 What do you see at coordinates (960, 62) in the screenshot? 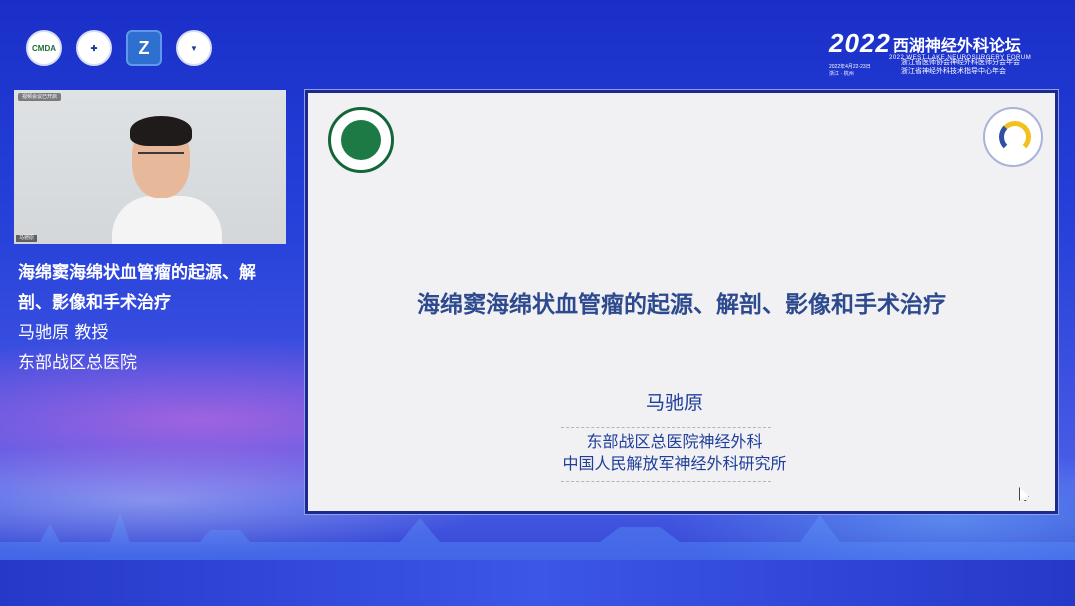
I see `forum-org-1: 浙江省医师协会神经外科医师分会年会` at bounding box center [960, 62].